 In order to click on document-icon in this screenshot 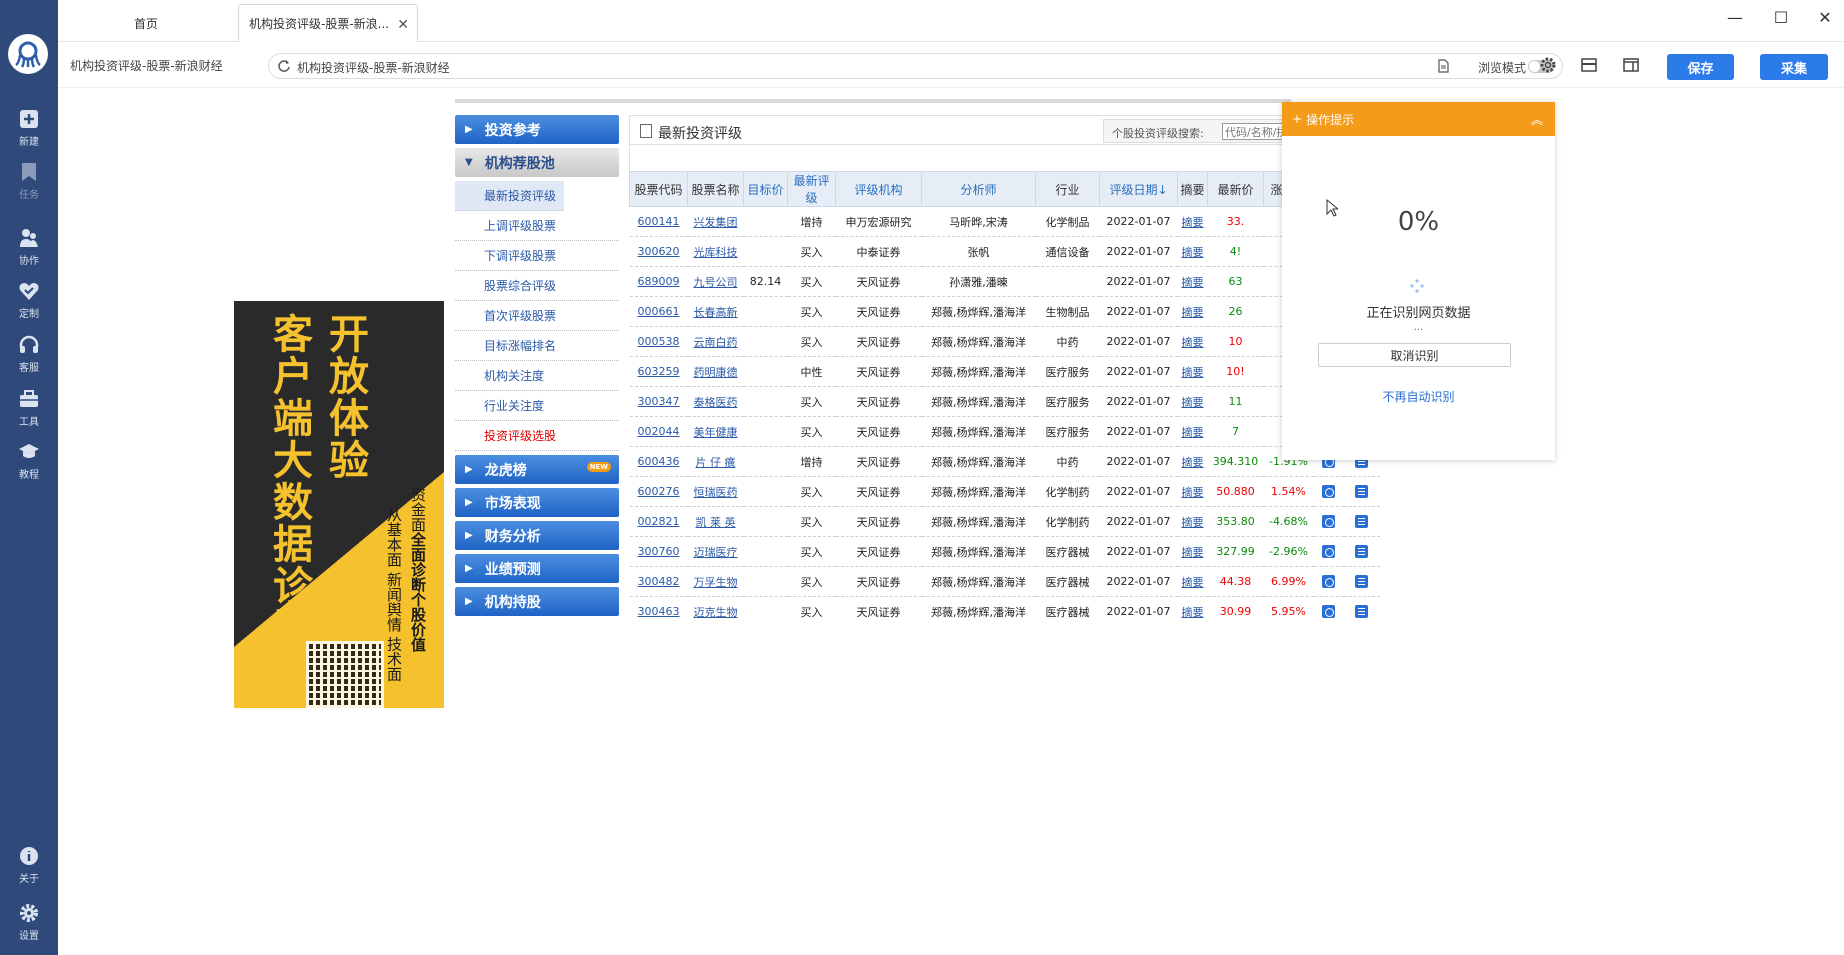, I will do `click(1443, 66)`.